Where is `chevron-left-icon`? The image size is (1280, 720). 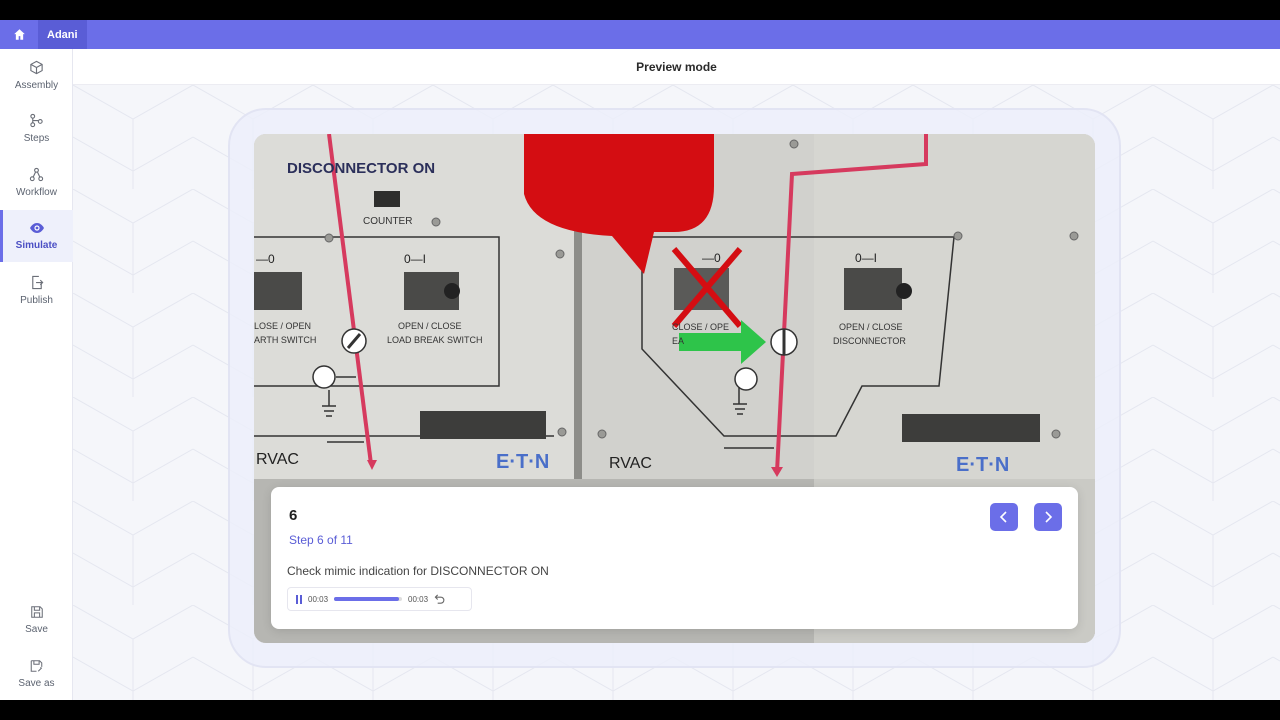 chevron-left-icon is located at coordinates (1003, 517).